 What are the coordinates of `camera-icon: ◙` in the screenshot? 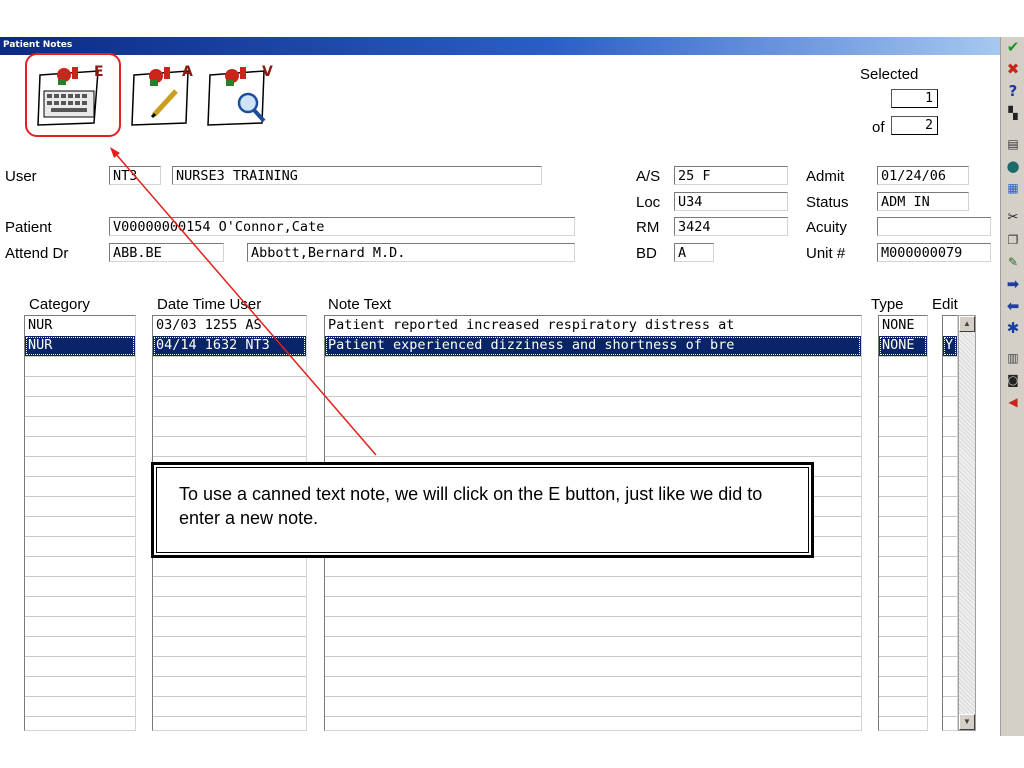 It's located at (1013, 380).